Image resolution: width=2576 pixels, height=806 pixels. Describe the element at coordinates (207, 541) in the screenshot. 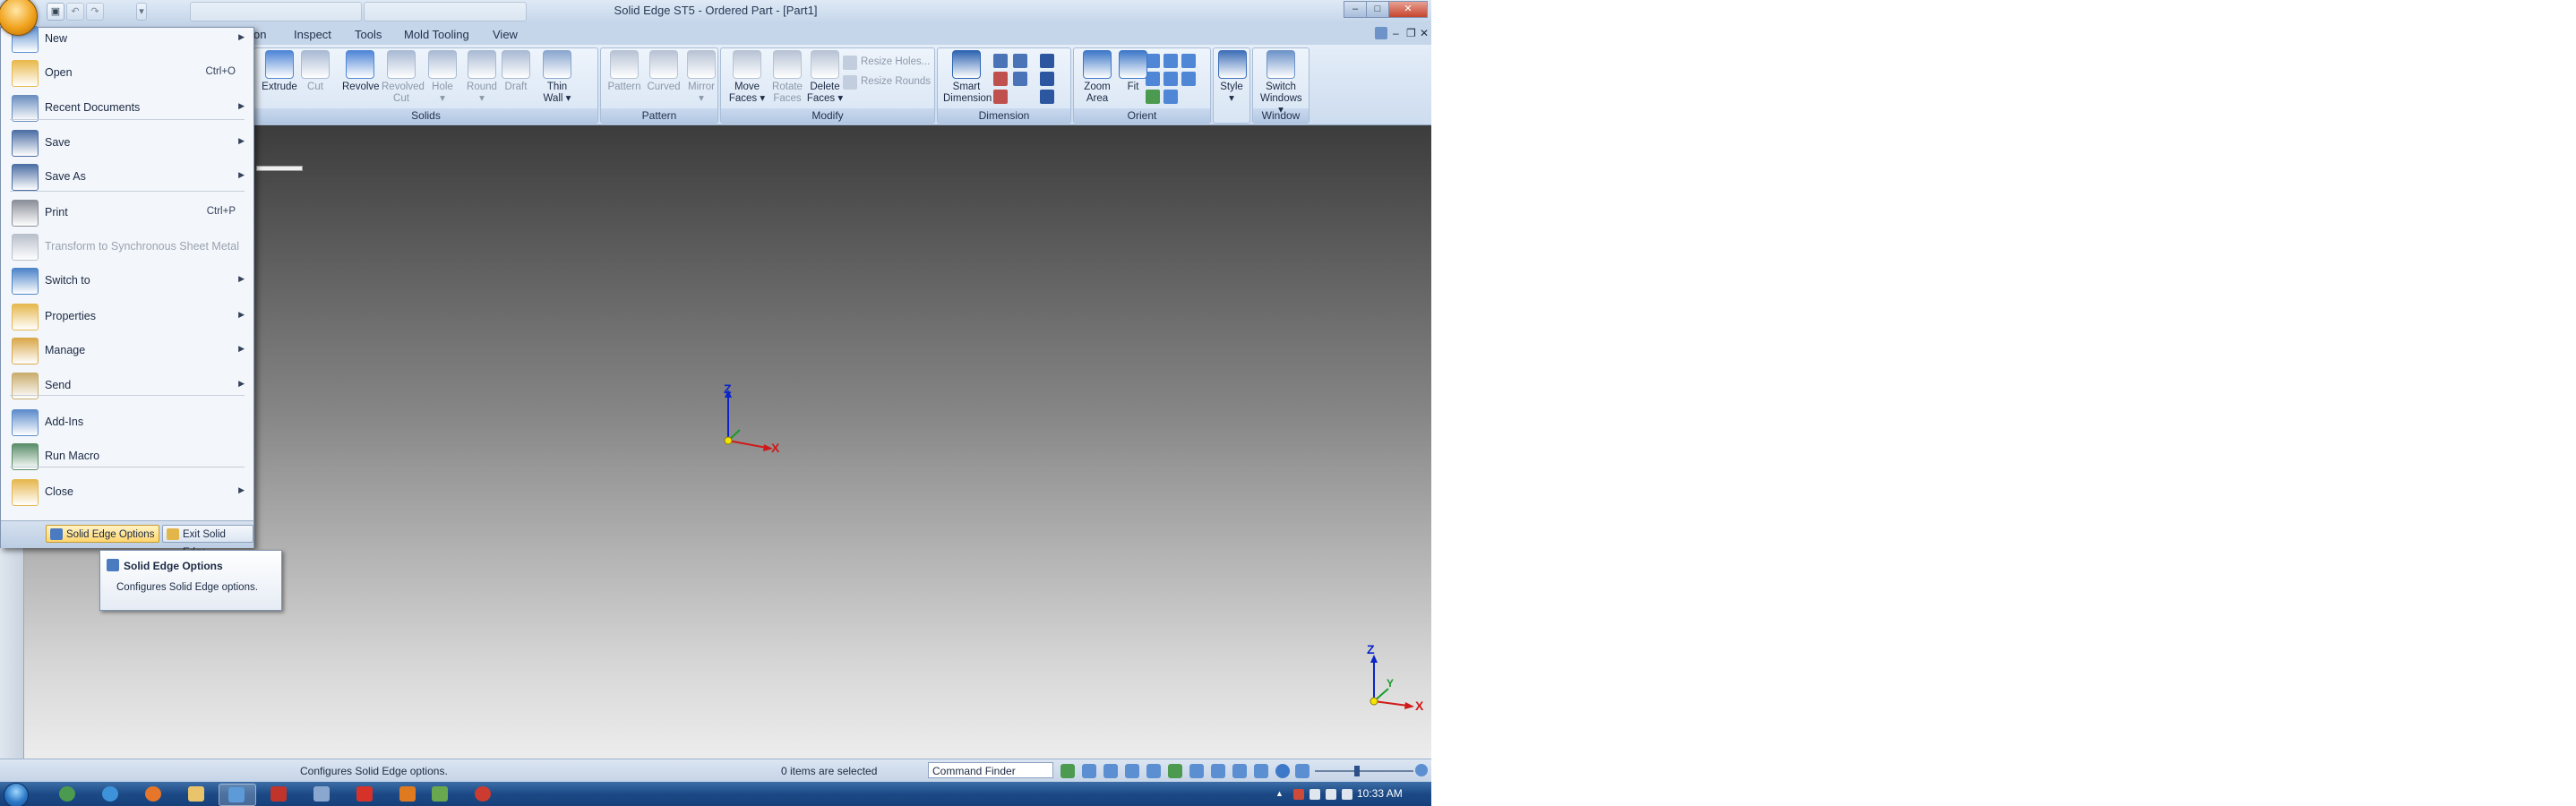

I see `exit-solid-edge-button: Exit Solid Edge` at that location.